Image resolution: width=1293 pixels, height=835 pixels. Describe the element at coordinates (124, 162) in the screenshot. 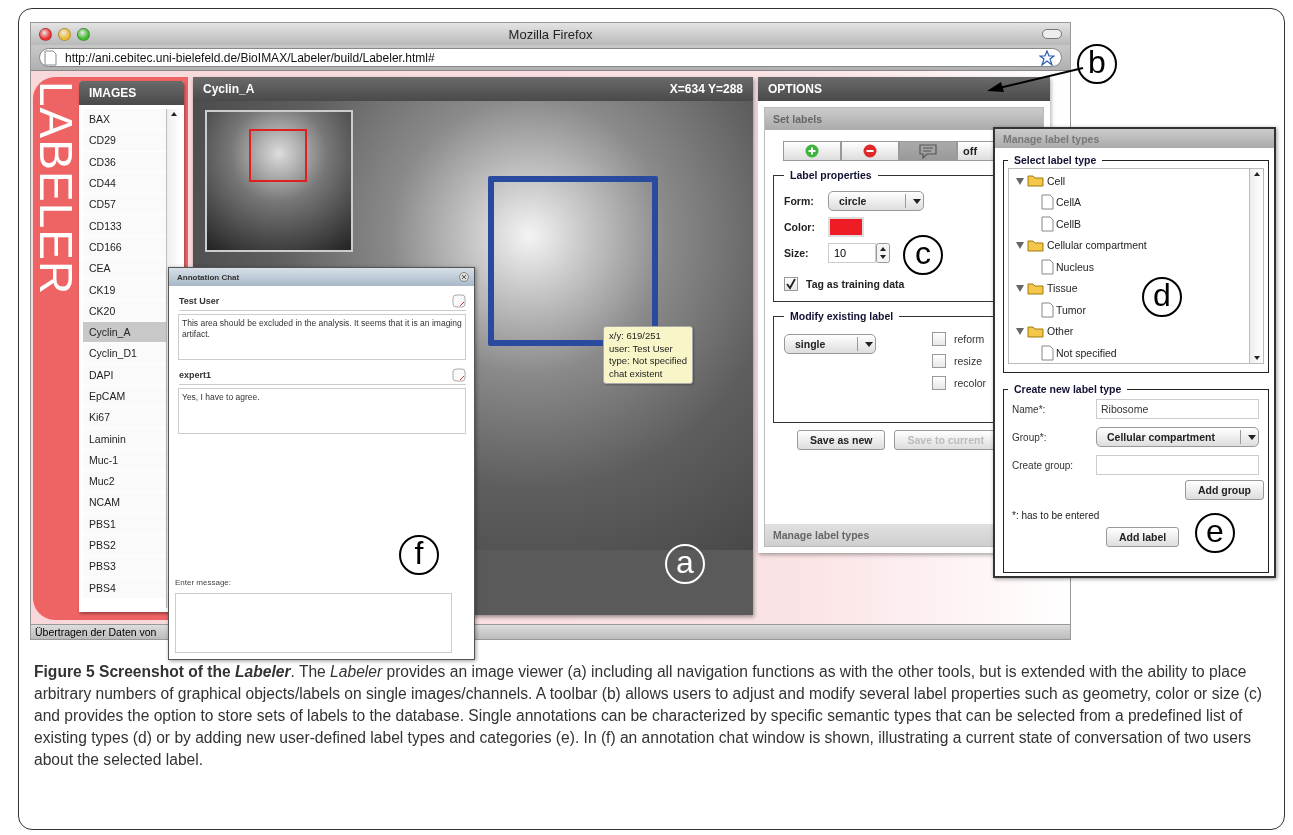

I see `image-list-item: CD36` at that location.